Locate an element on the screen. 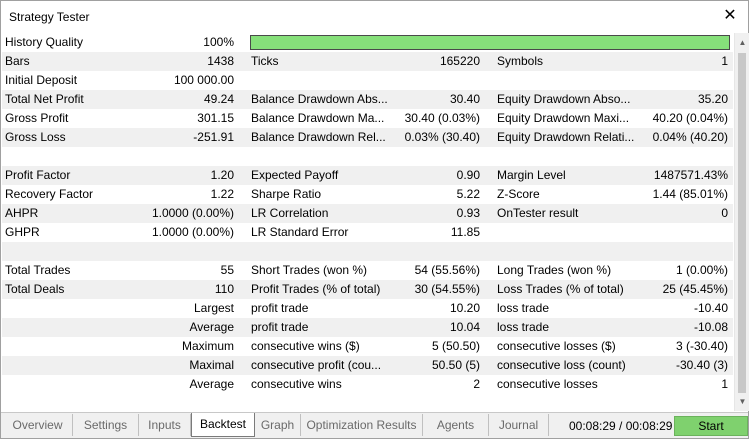 The height and width of the screenshot is (439, 749). cell-c2: 110 is located at coordinates (224, 289).